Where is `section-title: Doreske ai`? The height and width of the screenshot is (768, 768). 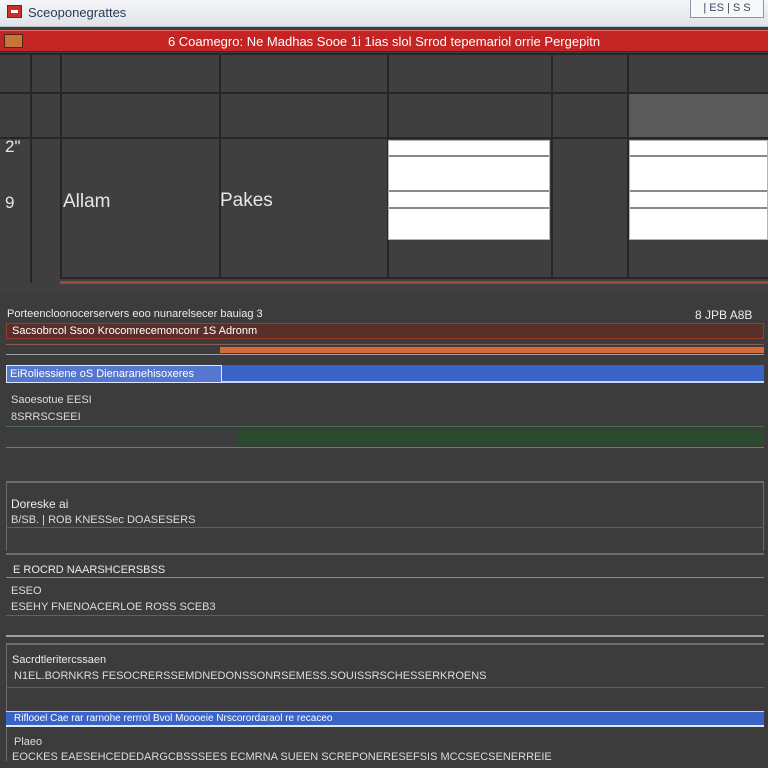 section-title: Doreske ai is located at coordinates (40, 504).